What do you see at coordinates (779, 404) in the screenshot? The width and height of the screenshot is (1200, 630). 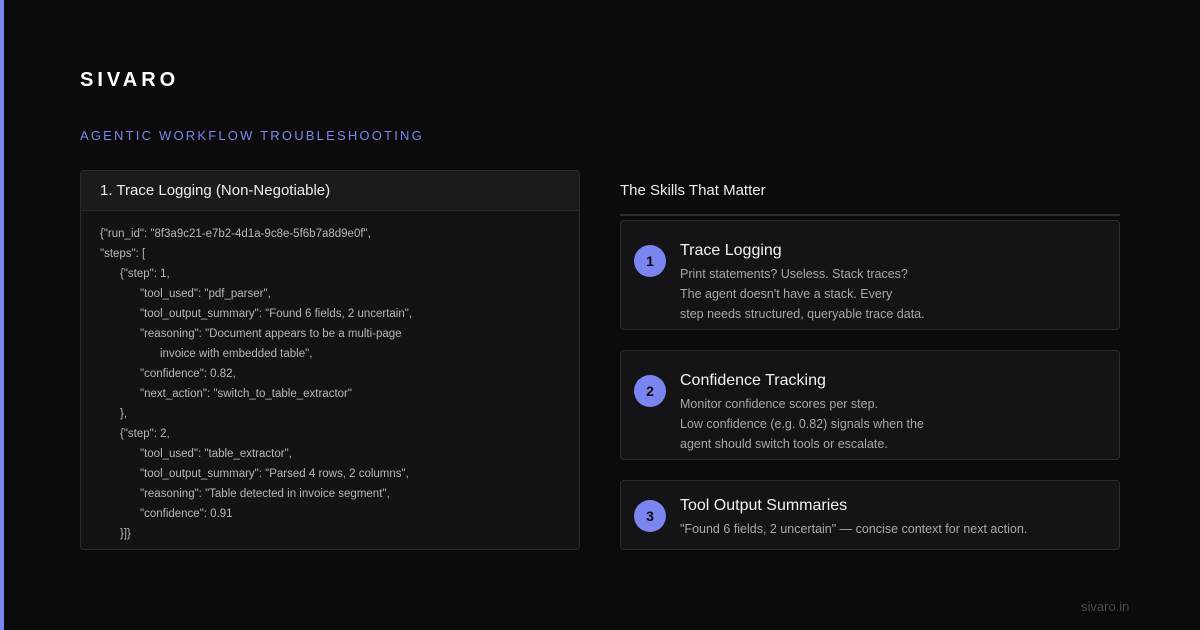 I see `description-line: Monitor confidence scores per step.` at bounding box center [779, 404].